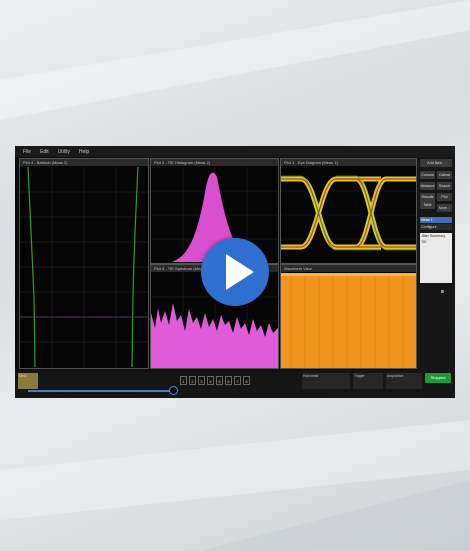  Describe the element at coordinates (442, 291) in the screenshot. I see `scroll-indicator-icon` at that location.